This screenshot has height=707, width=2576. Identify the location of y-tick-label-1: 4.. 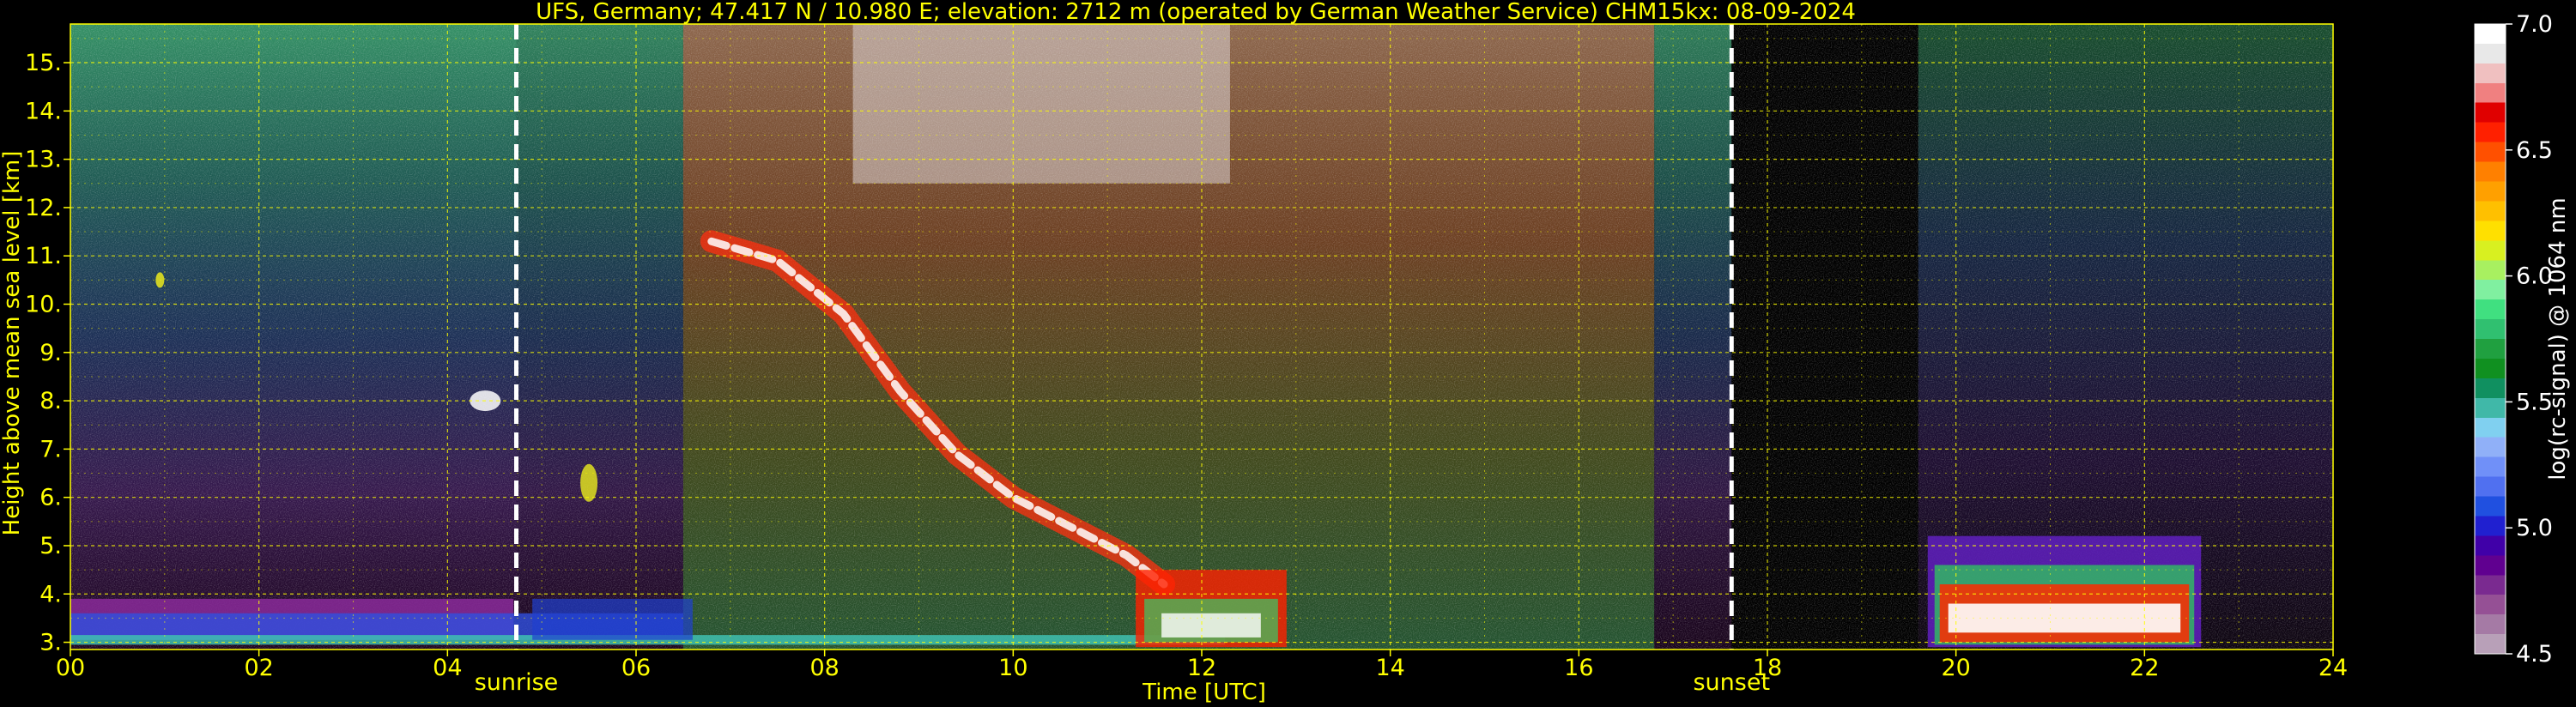
(50, 594).